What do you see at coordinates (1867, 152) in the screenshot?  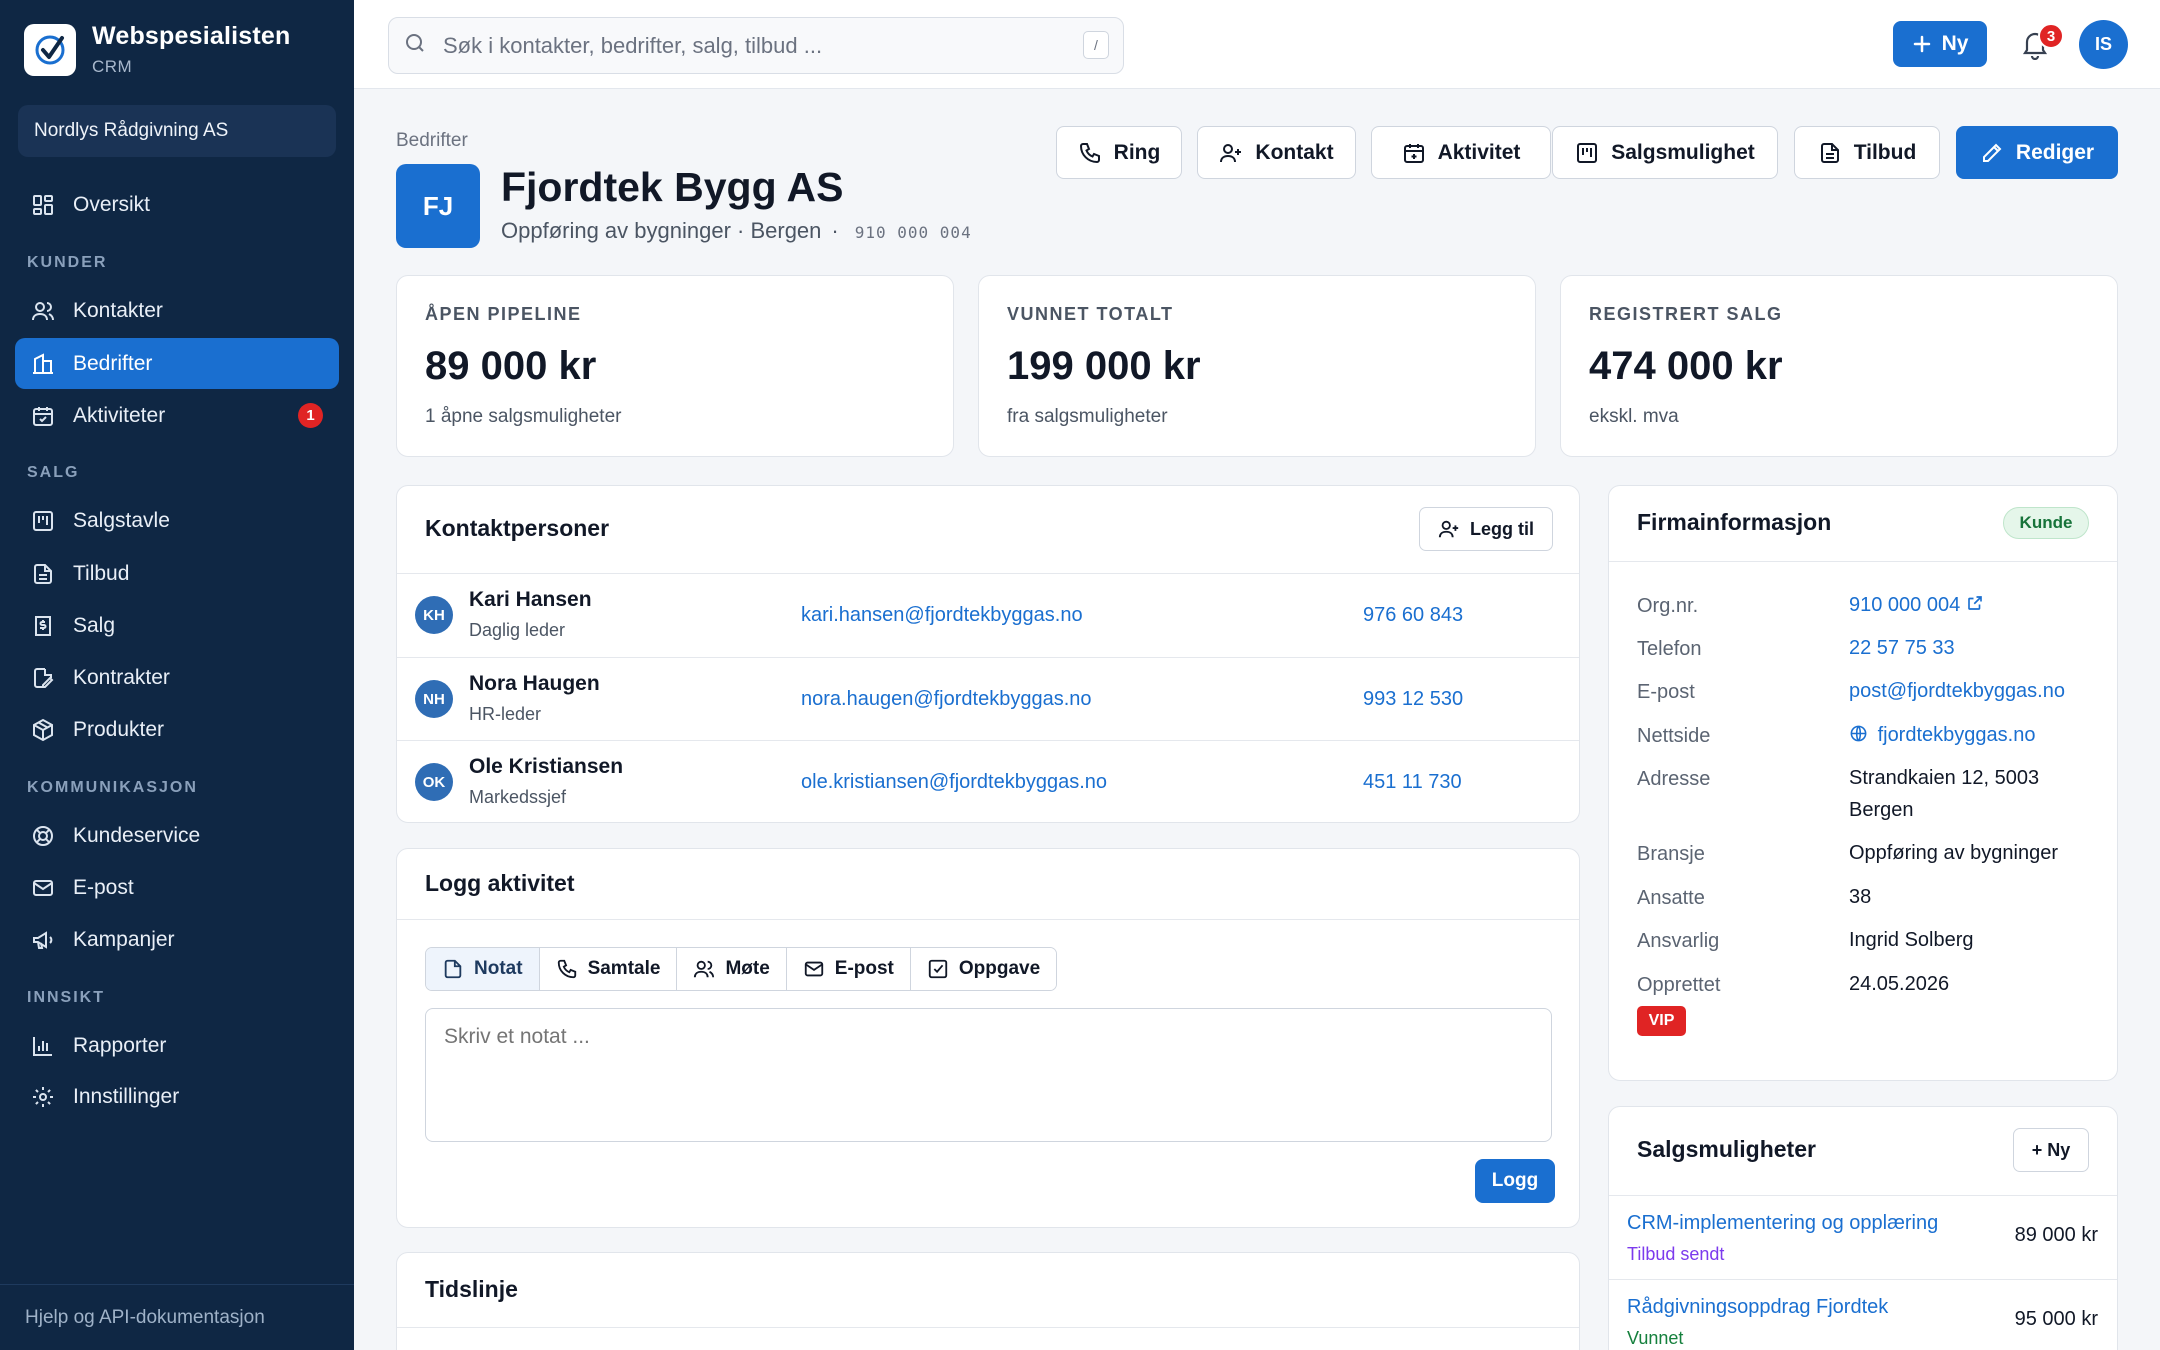 I see `add-quote-button: Tilbud` at bounding box center [1867, 152].